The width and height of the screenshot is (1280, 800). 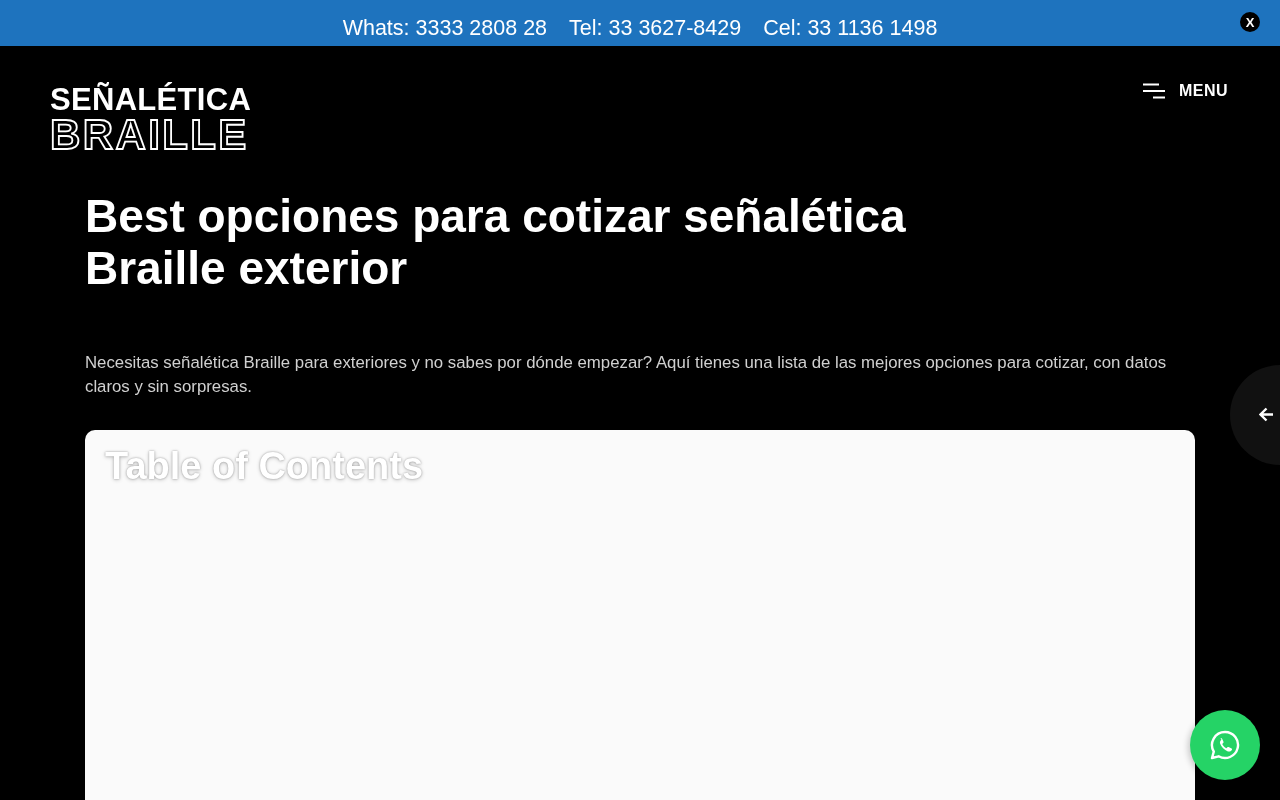 I want to click on contact-phone: Whats: 3333 2808 28, so click(x=445, y=27).